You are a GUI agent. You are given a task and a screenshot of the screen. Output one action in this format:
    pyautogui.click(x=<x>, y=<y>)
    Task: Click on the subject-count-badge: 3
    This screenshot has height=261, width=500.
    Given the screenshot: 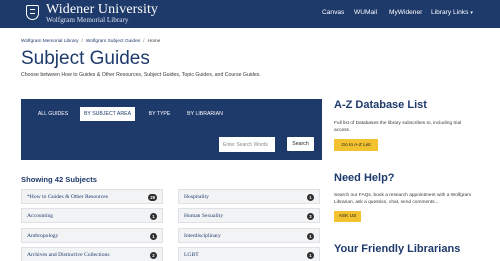 What is the action you would take?
    pyautogui.click(x=310, y=216)
    